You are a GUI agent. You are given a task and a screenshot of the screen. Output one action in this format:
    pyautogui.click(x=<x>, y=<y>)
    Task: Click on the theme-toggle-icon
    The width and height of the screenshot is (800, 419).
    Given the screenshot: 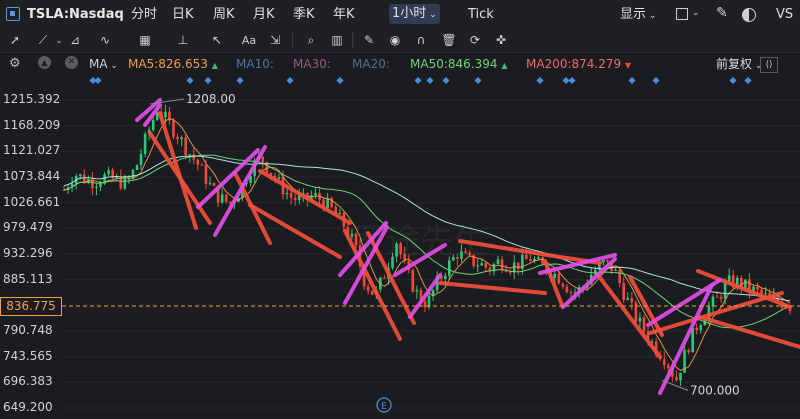 What is the action you would take?
    pyautogui.click(x=749, y=15)
    